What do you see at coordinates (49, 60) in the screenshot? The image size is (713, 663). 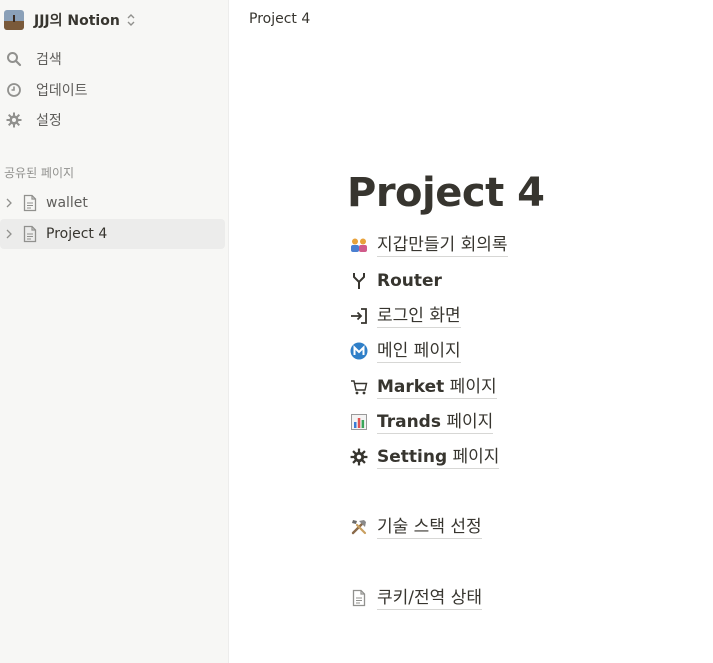 I see `nav-label: 검색` at bounding box center [49, 60].